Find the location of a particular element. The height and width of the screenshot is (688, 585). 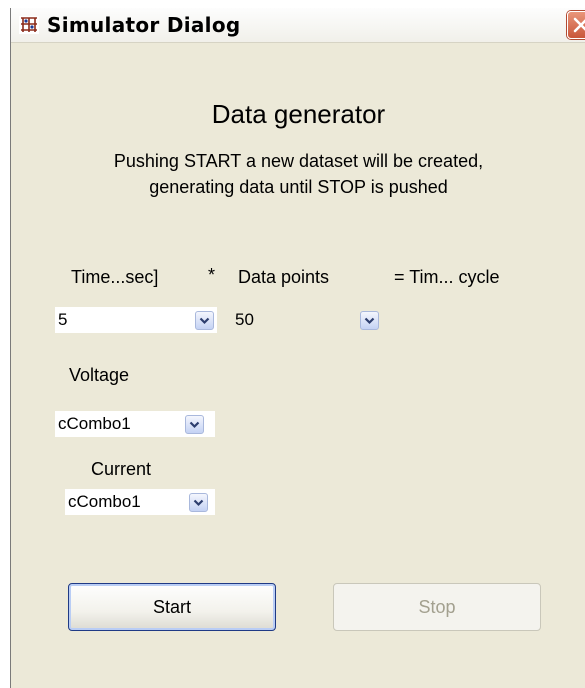

time-label: Time...sec] is located at coordinates (115, 277).